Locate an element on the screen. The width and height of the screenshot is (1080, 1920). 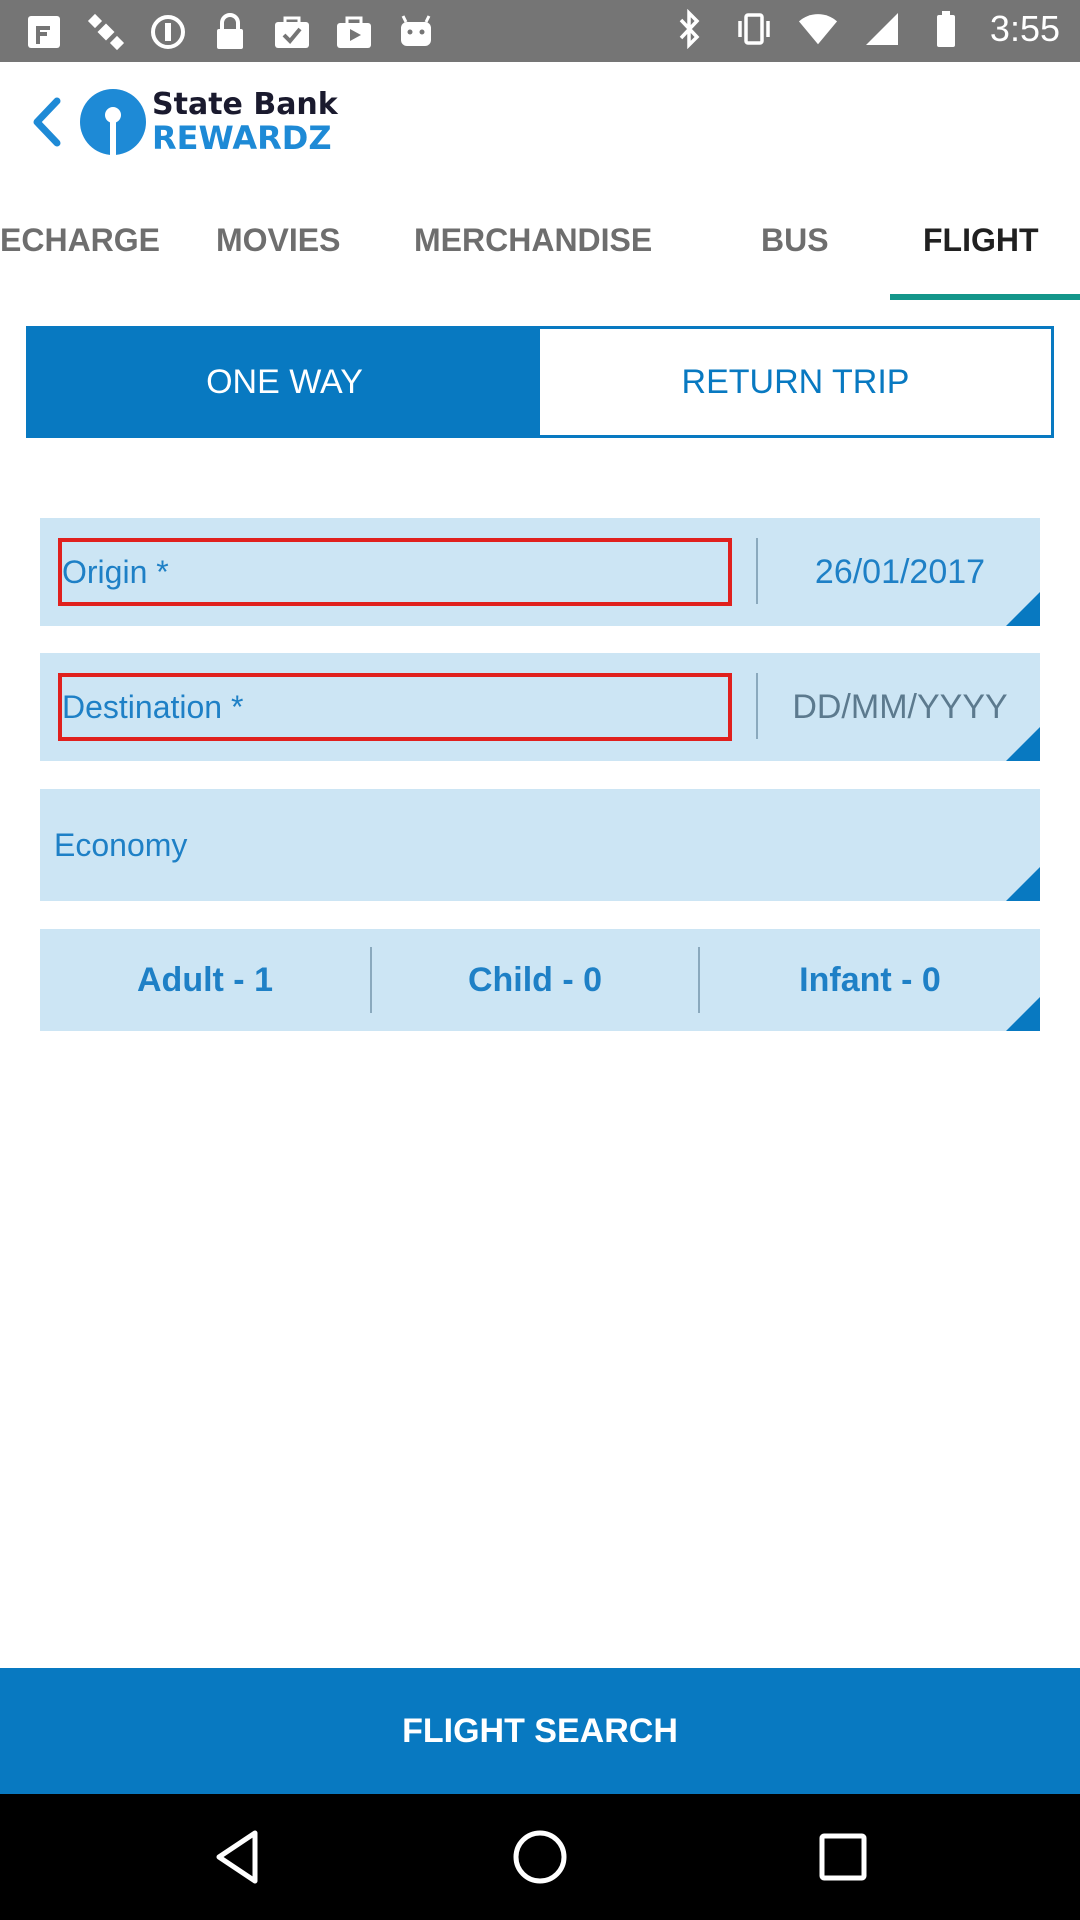
sbi-logo-icon is located at coordinates (113, 122).